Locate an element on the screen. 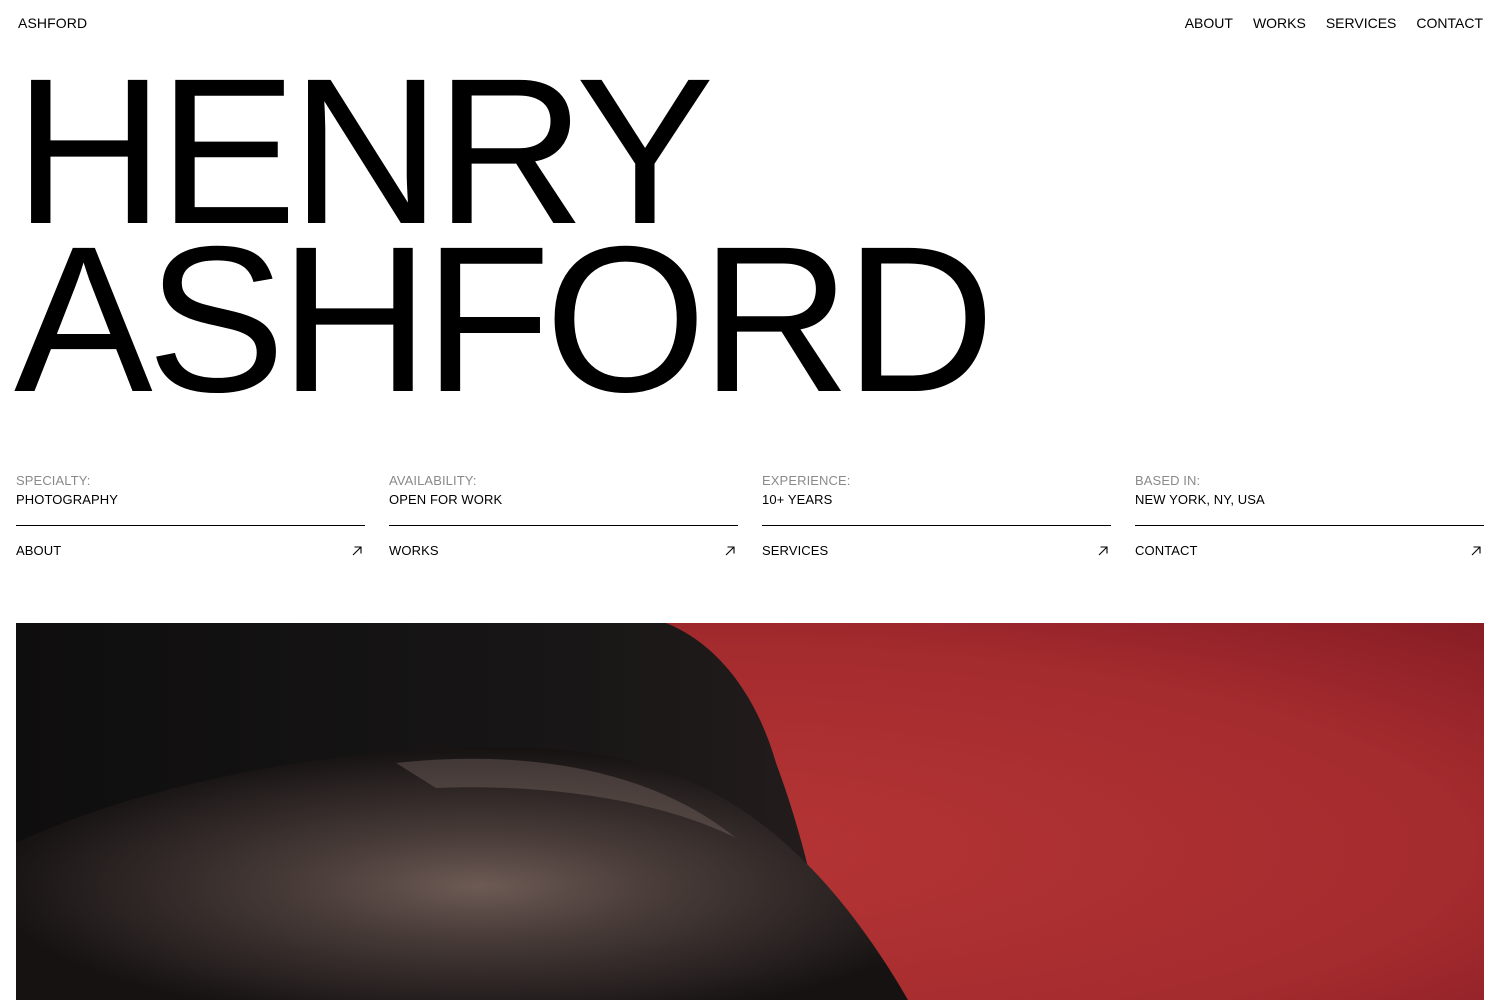  info-value: NEW YORK, NY, USA is located at coordinates (1200, 499).